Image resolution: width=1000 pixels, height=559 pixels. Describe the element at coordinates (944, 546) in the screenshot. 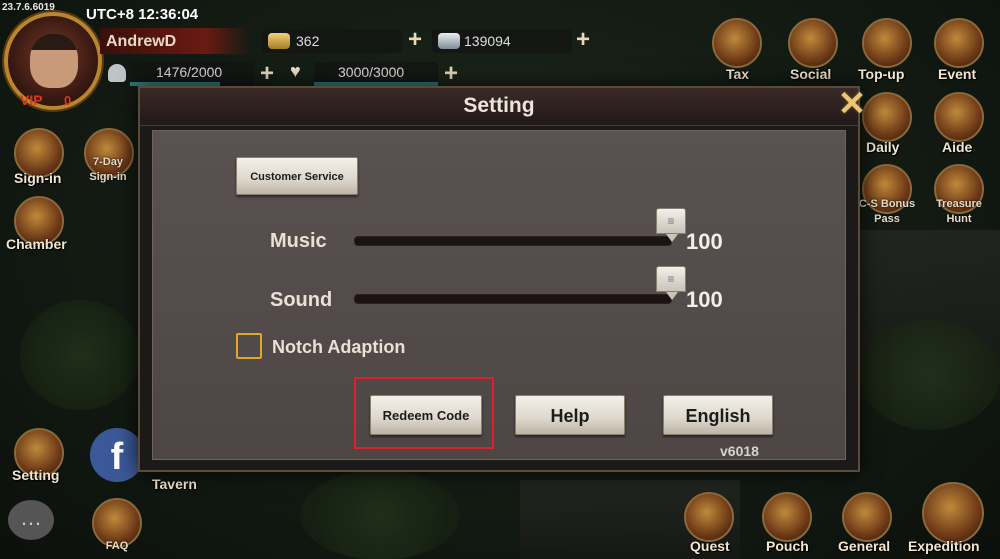

I see `expedition-label: Expedition` at that location.